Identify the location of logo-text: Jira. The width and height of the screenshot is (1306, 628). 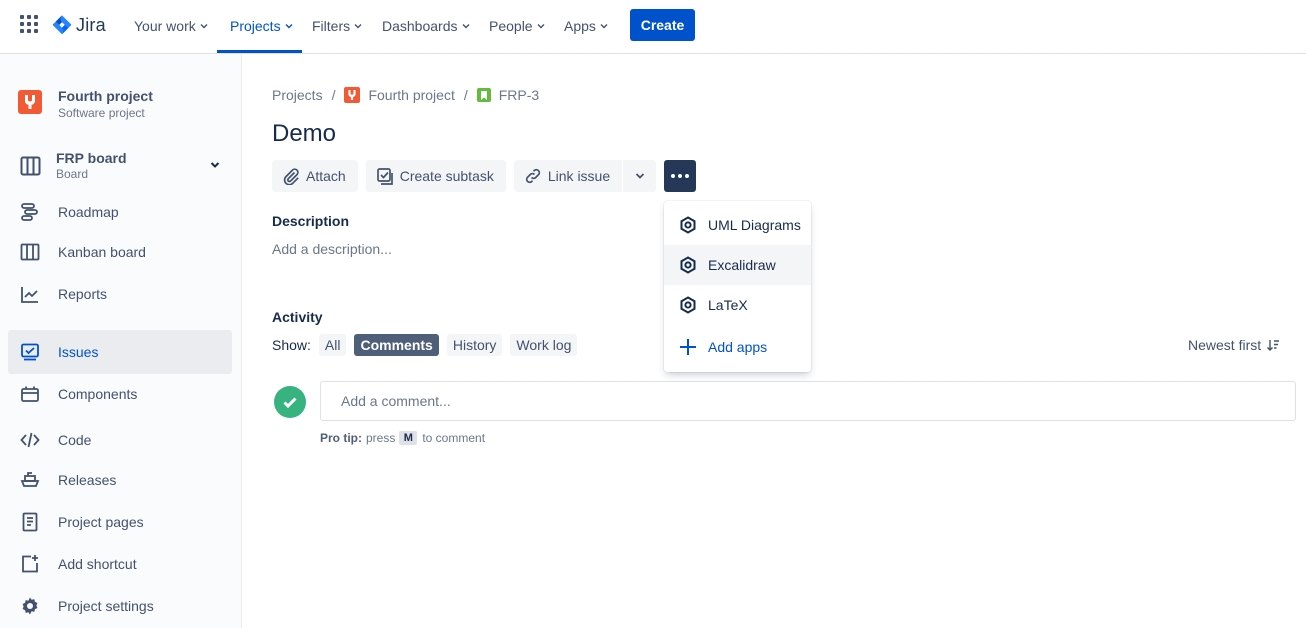
(91, 24).